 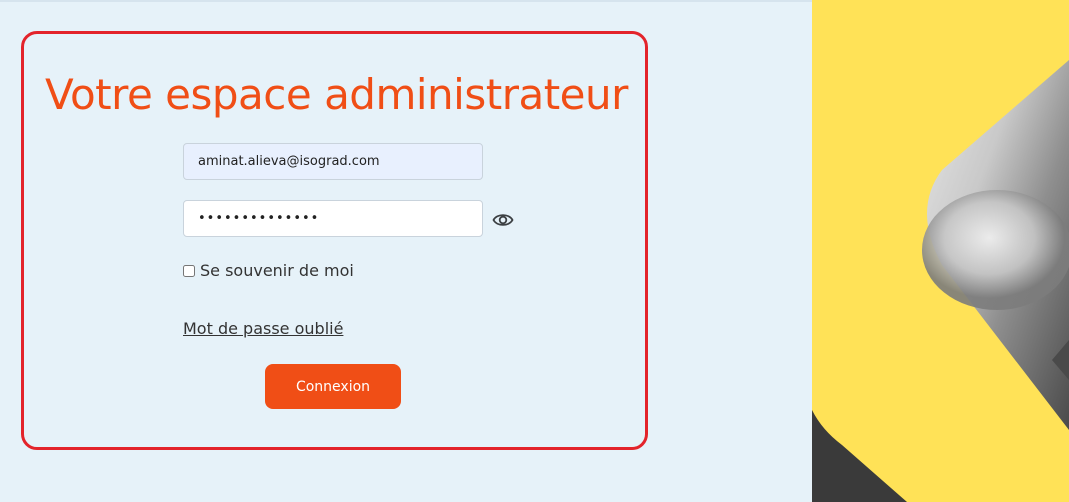 I want to click on remember-me-checkbox, so click(x=189, y=270).